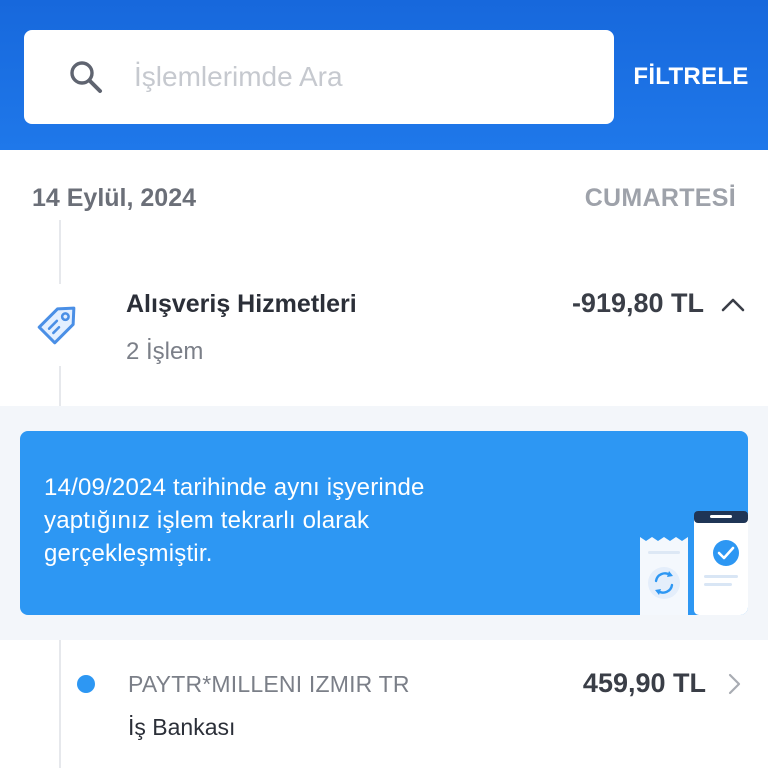  I want to click on date-label: 14 Eylül, 2024, so click(114, 198).